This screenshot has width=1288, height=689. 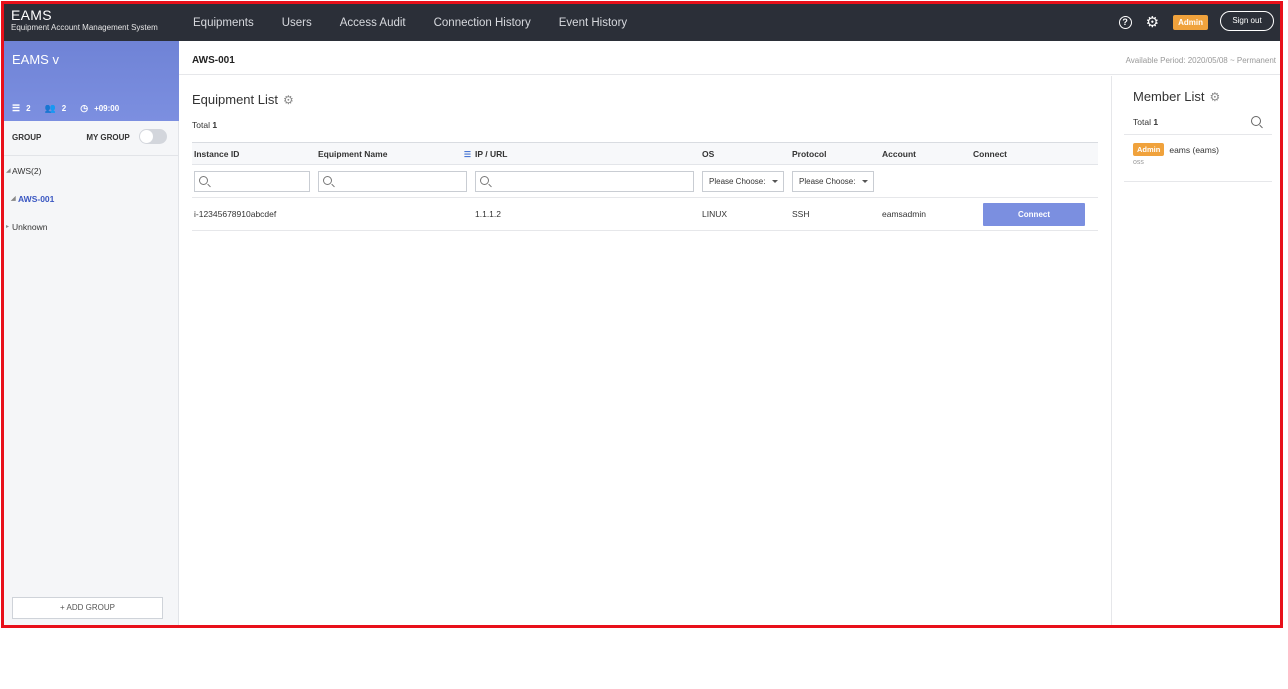 I want to click on app-title: EAMS, so click(x=31, y=15).